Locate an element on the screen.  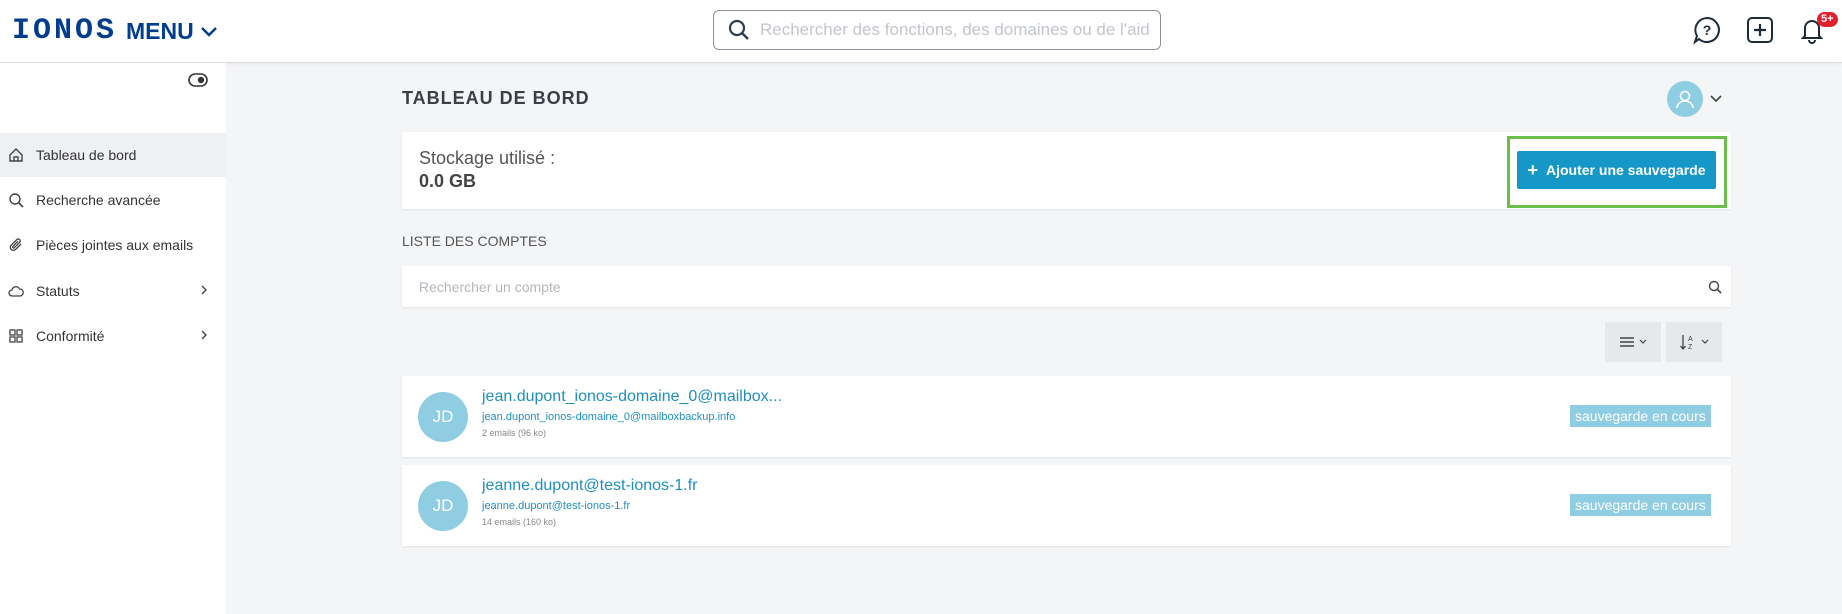
top-bar: IONOS MENU ? 5+ is located at coordinates (921, 31).